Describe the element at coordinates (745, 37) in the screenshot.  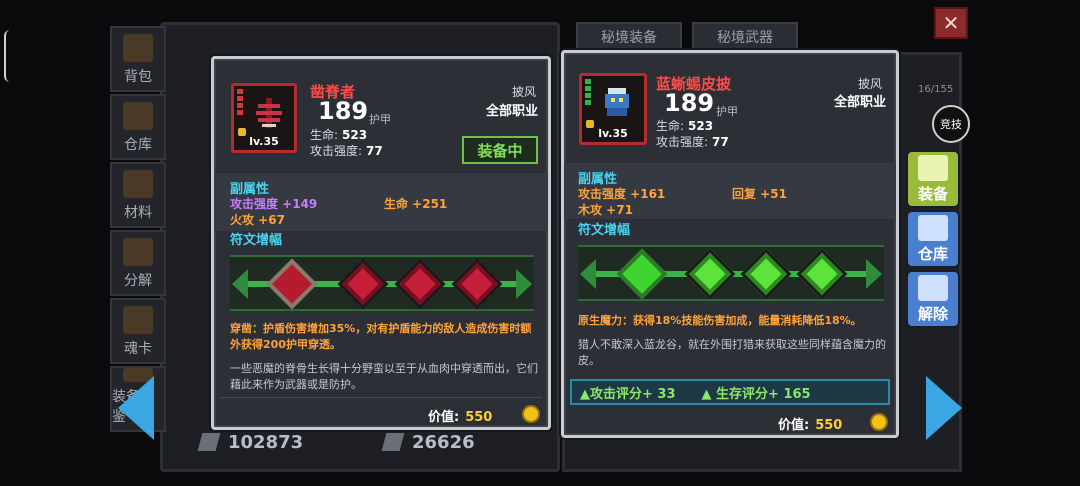
I see `tab-secret-weapon: 秘境武器` at that location.